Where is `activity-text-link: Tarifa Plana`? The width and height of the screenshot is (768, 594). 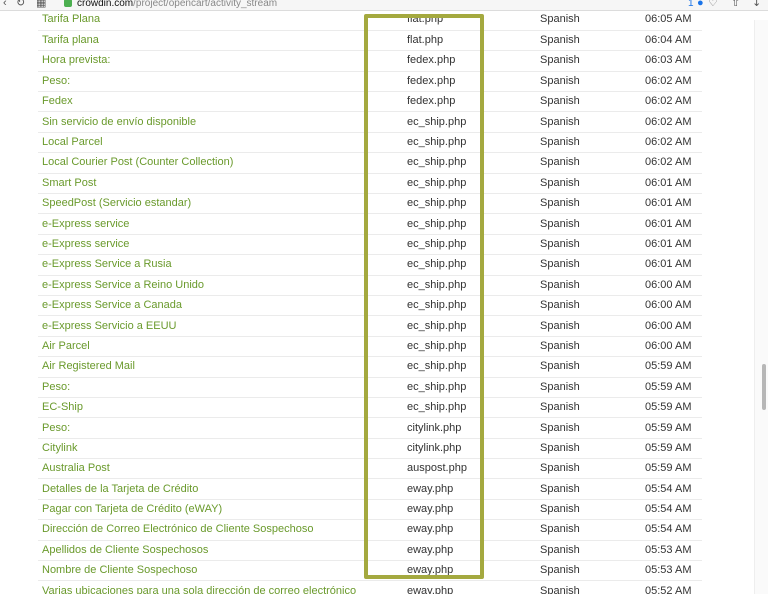
activity-text-link: Tarifa Plana is located at coordinates (202, 20).